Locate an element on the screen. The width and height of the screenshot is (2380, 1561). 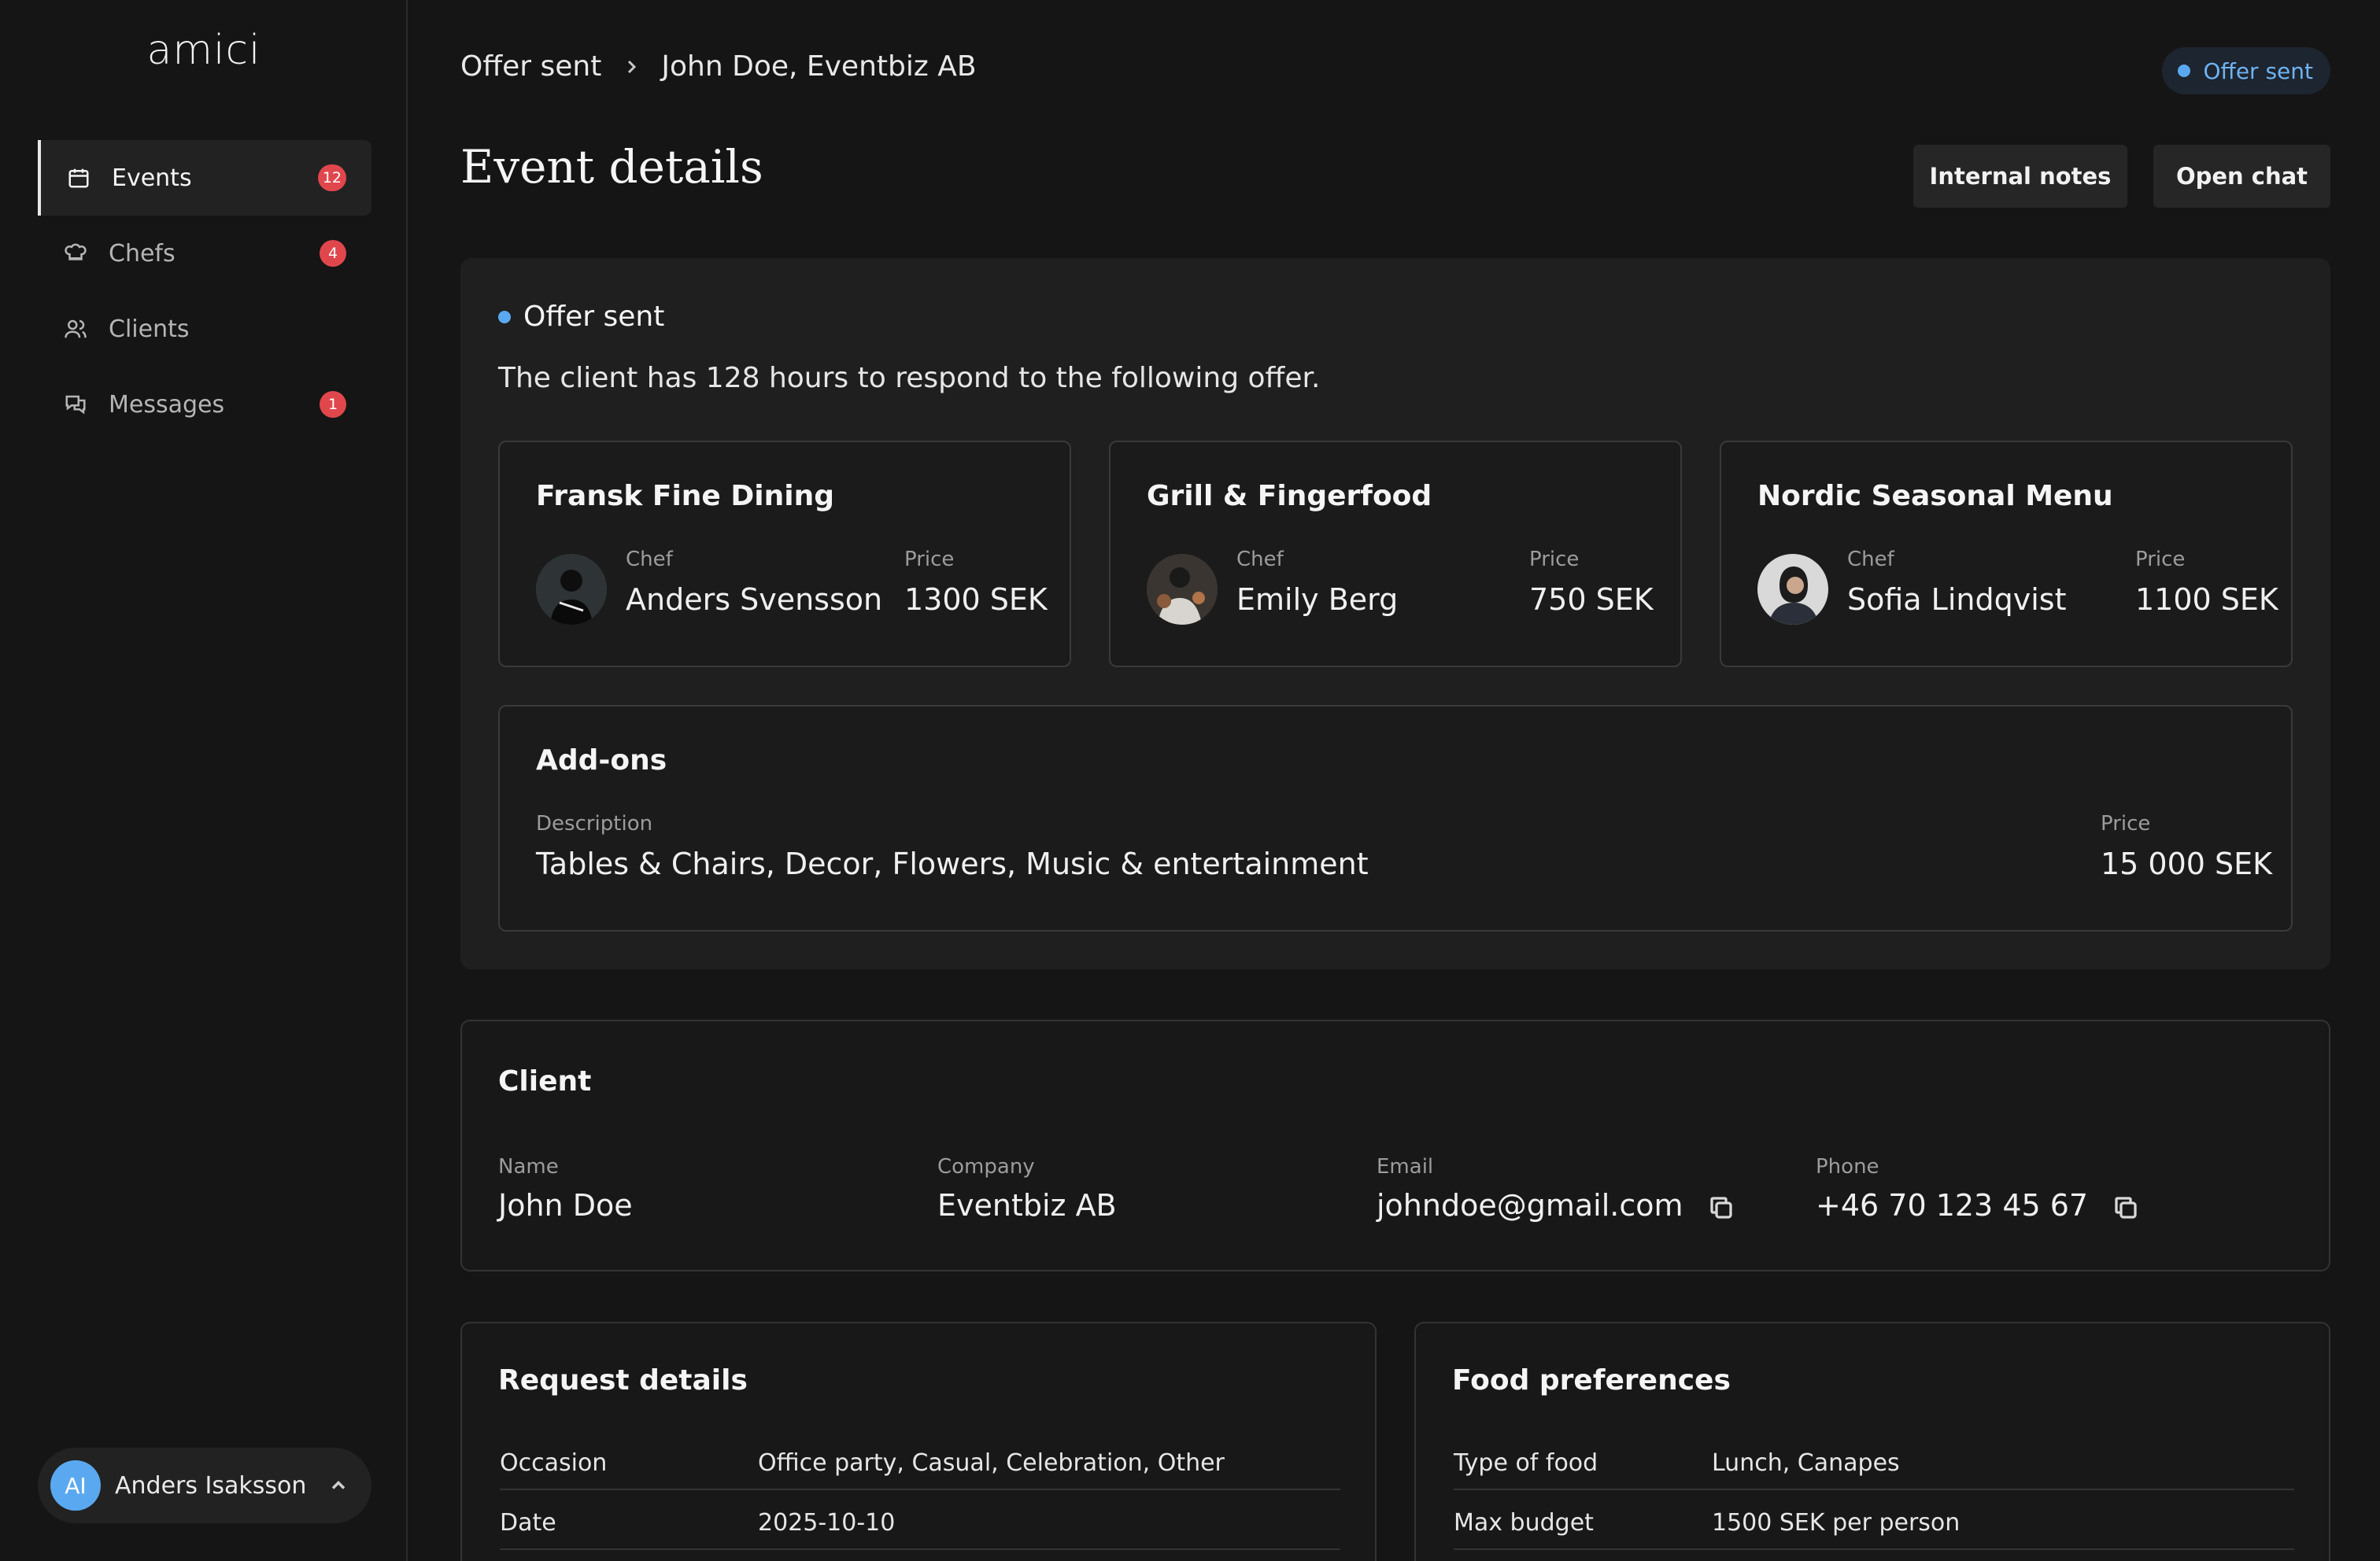
sidebar-item-clients: Clients is located at coordinates (204, 329).